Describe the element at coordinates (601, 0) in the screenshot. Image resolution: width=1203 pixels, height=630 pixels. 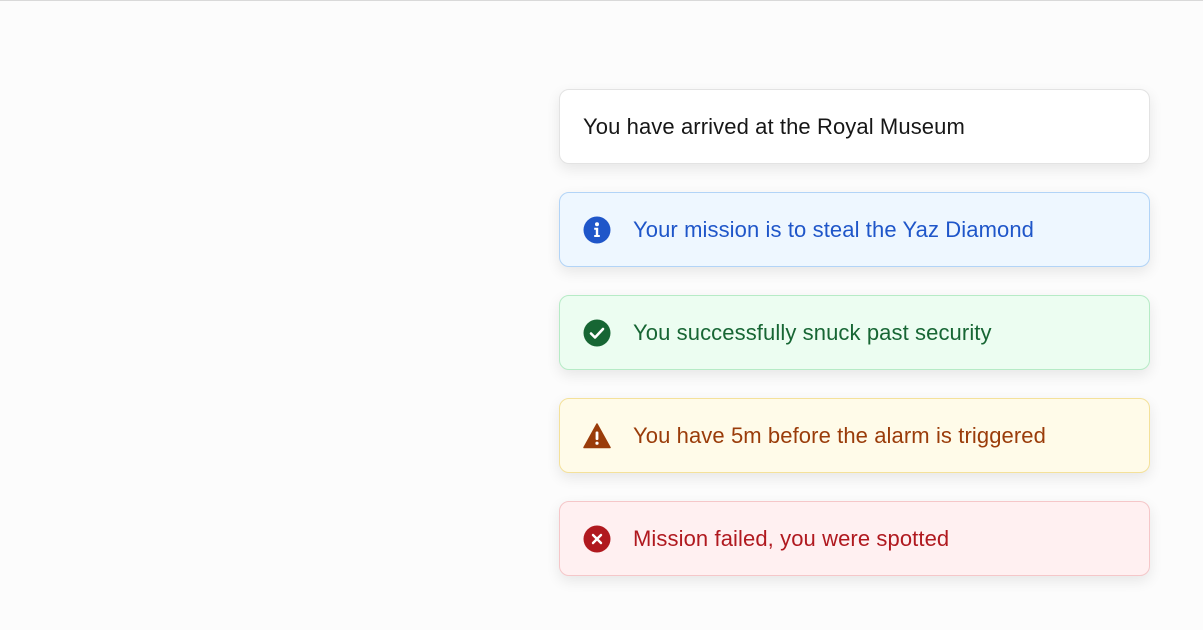
I see `top-divider` at that location.